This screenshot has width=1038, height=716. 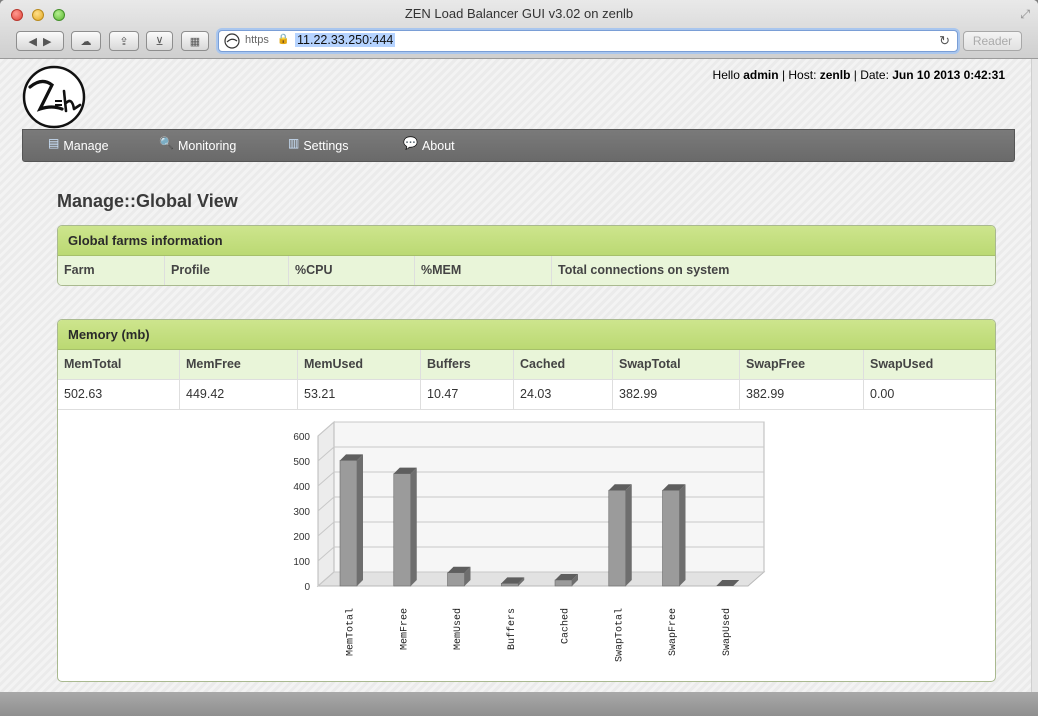 What do you see at coordinates (458, 629) in the screenshot?
I see `x-tick-label: MemUsed` at bounding box center [458, 629].